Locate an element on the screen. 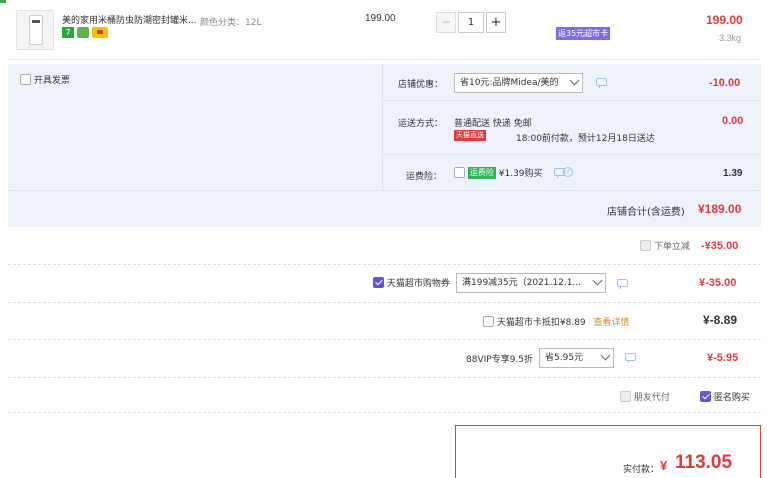  coupon-option: 天猫超市购物券 is located at coordinates (411, 282).